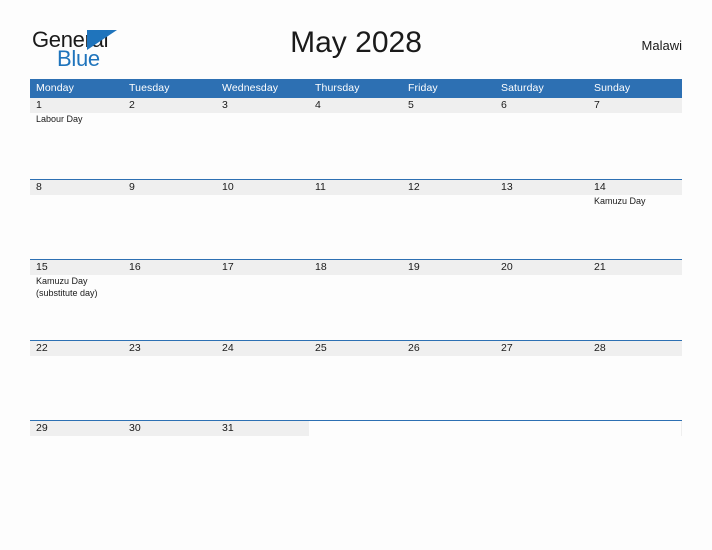 The height and width of the screenshot is (550, 712). Describe the element at coordinates (149, 88) in the screenshot. I see `weekday-header-tuesday: Tuesday` at that location.